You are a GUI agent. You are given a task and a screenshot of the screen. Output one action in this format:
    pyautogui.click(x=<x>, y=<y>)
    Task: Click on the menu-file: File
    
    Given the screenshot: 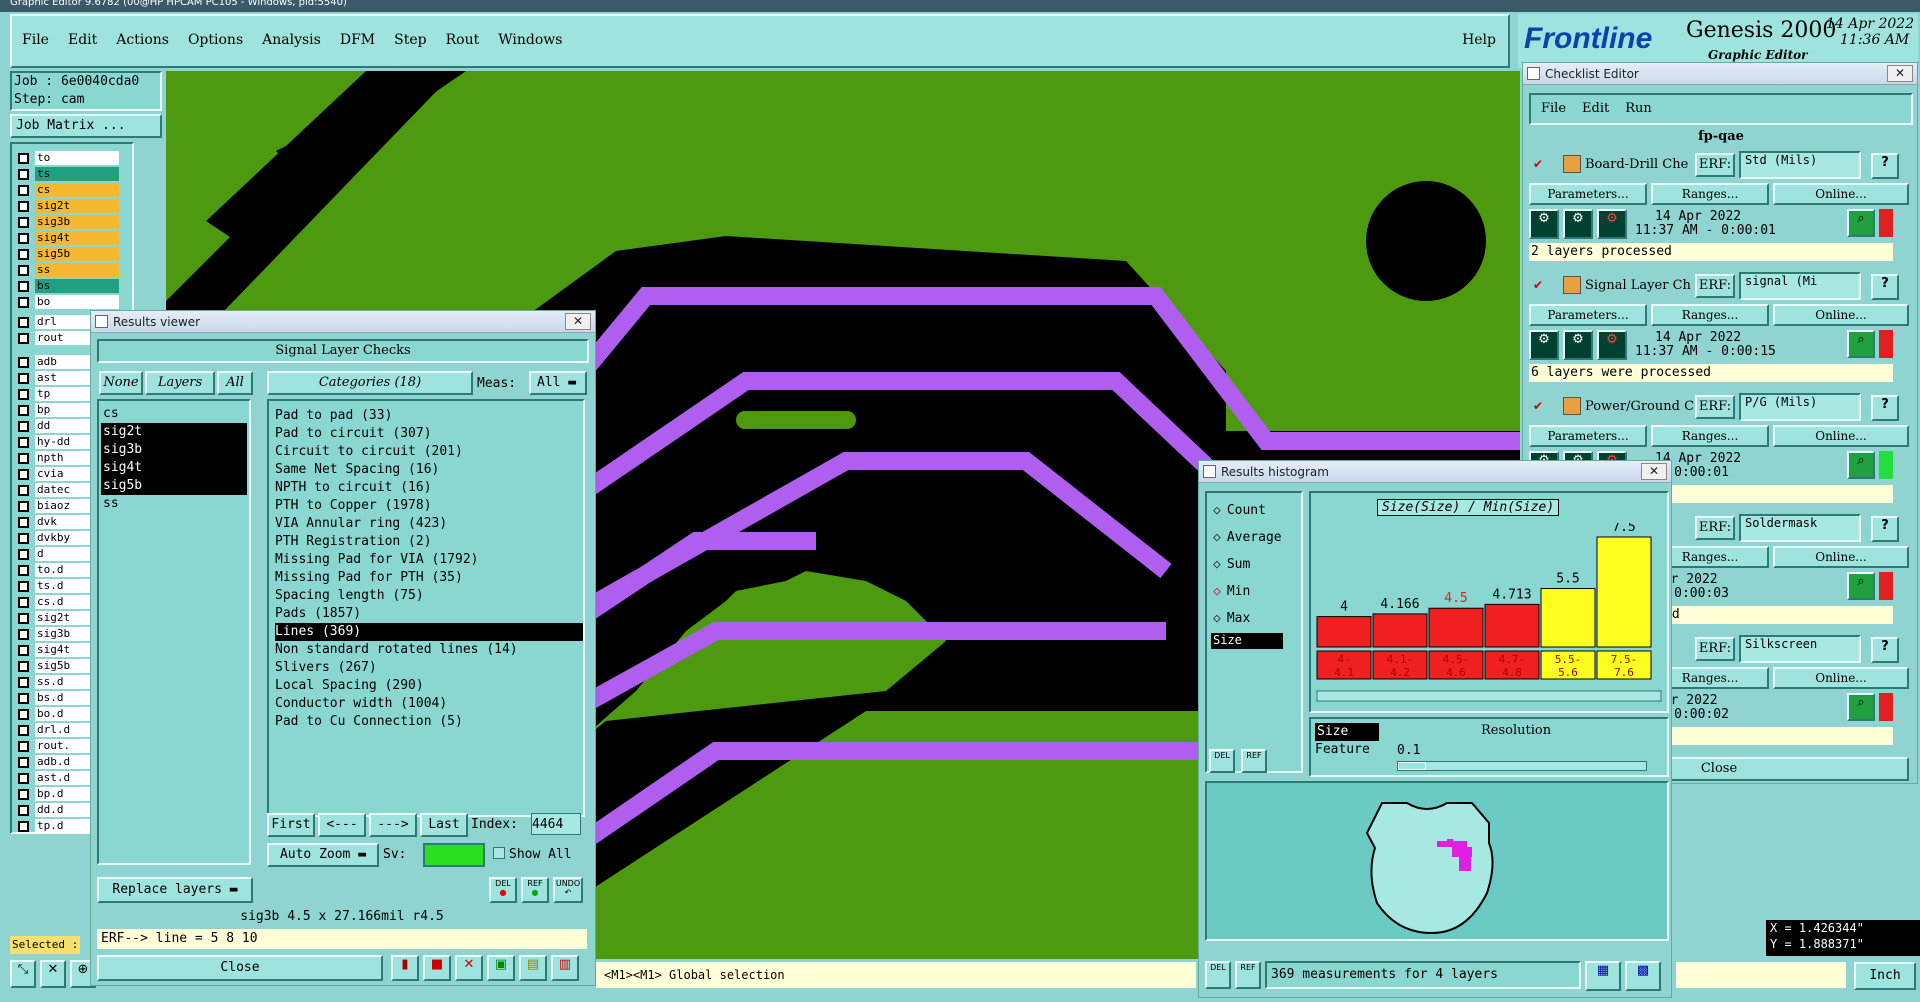 What is the action you would take?
    pyautogui.click(x=35, y=40)
    